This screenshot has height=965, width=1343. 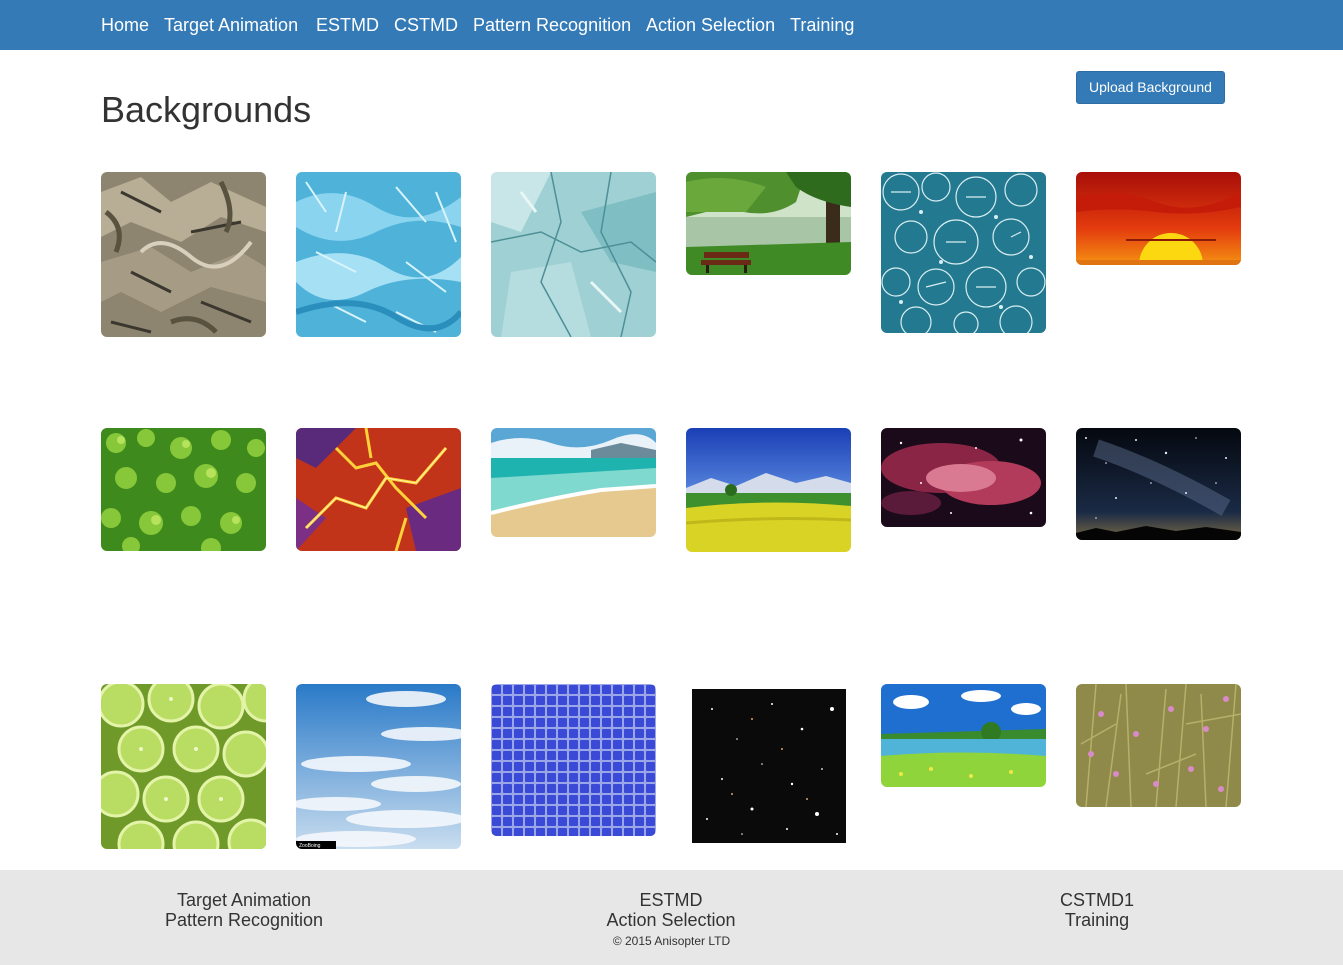 What do you see at coordinates (244, 920) in the screenshot?
I see `footer-link-pattern-recognition: Pattern Recognition` at bounding box center [244, 920].